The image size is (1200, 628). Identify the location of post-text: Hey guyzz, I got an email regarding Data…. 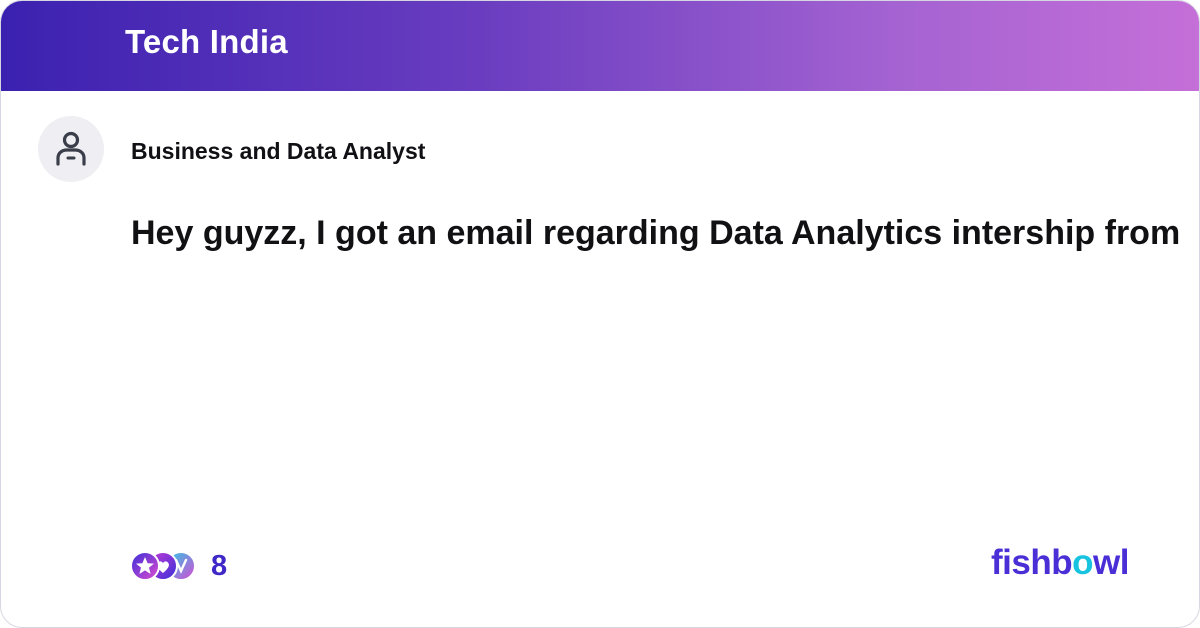
(656, 233).